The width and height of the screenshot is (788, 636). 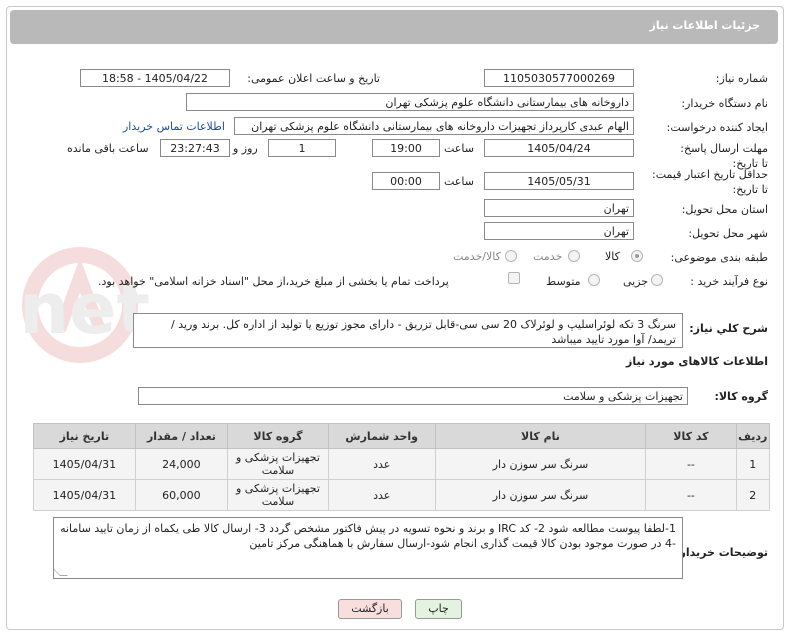 I want to click on col-group-header: گروه کالا, so click(x=278, y=436).